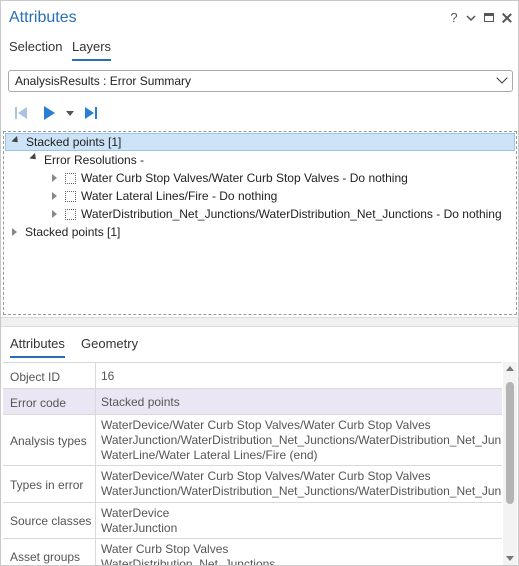 This screenshot has height=566, width=519. What do you see at coordinates (507, 18) in the screenshot?
I see `close-icon` at bounding box center [507, 18].